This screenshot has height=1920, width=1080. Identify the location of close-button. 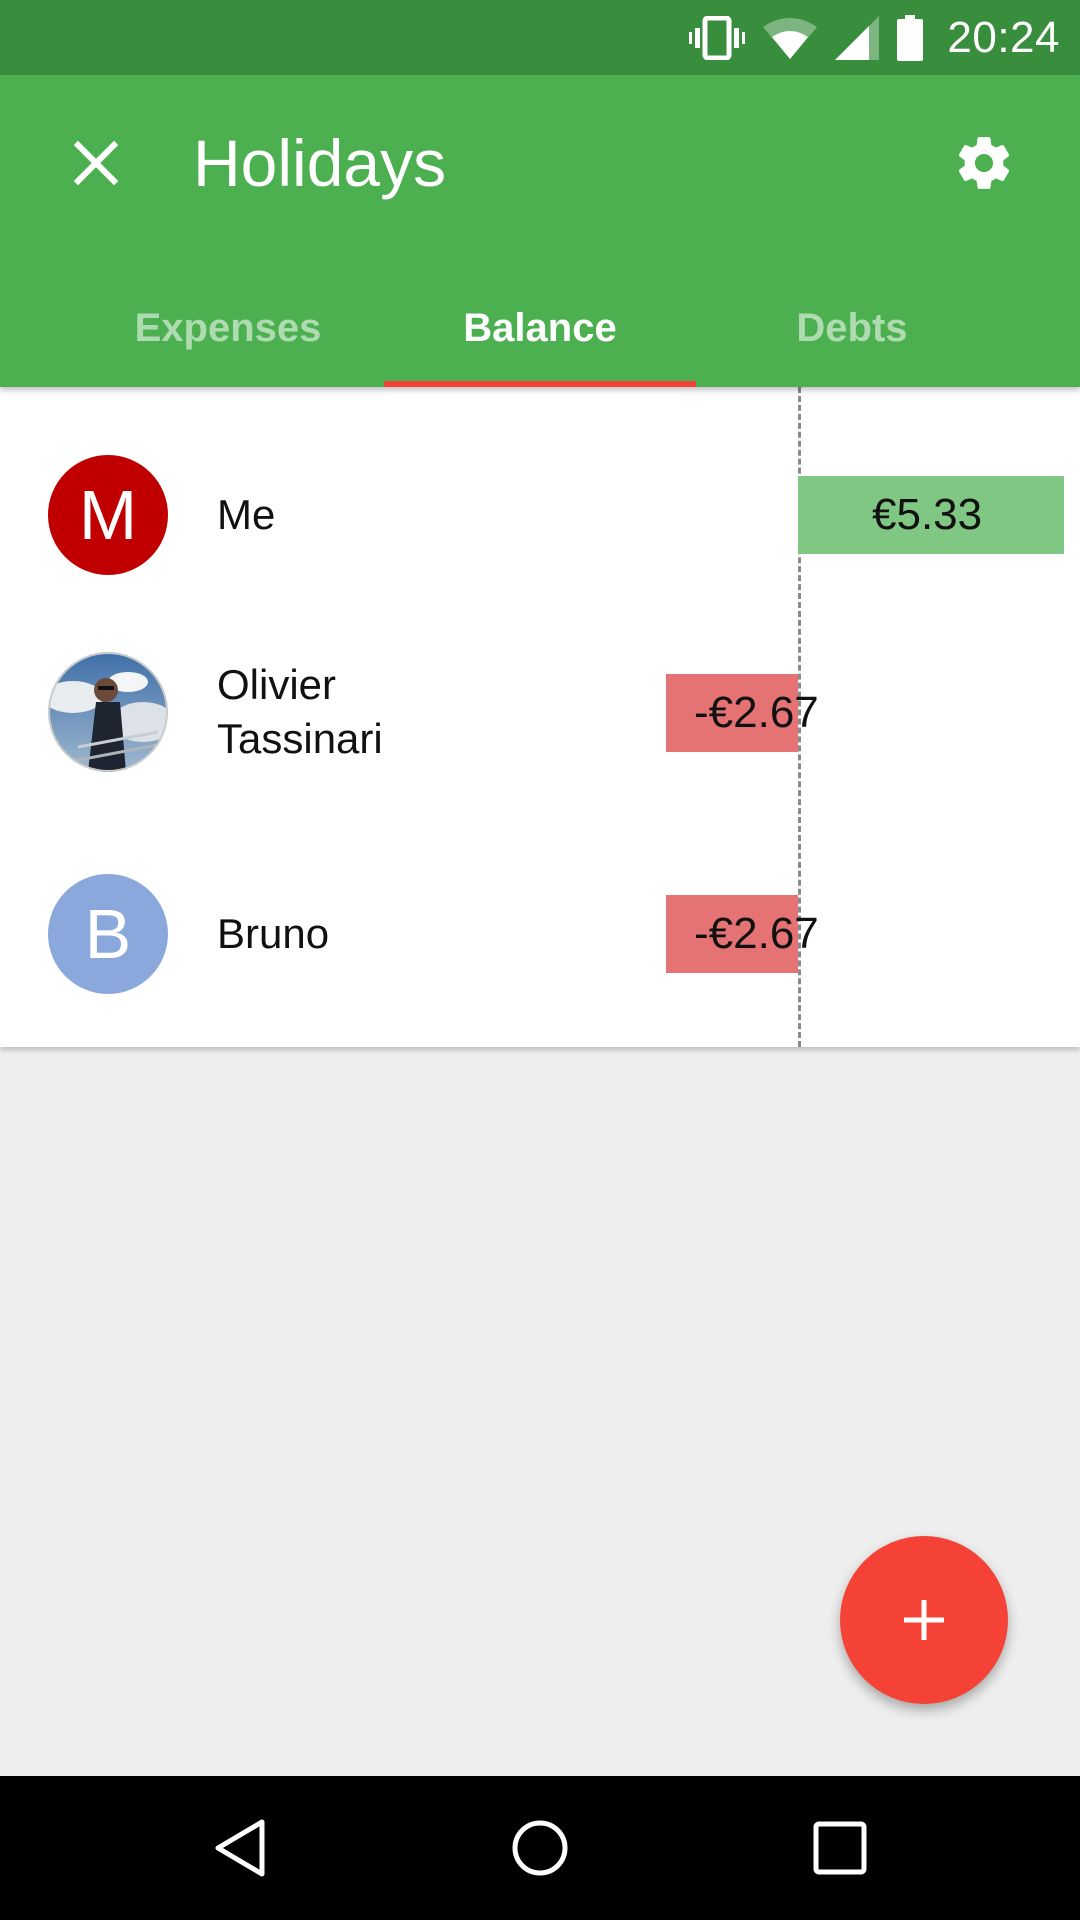
(96, 163).